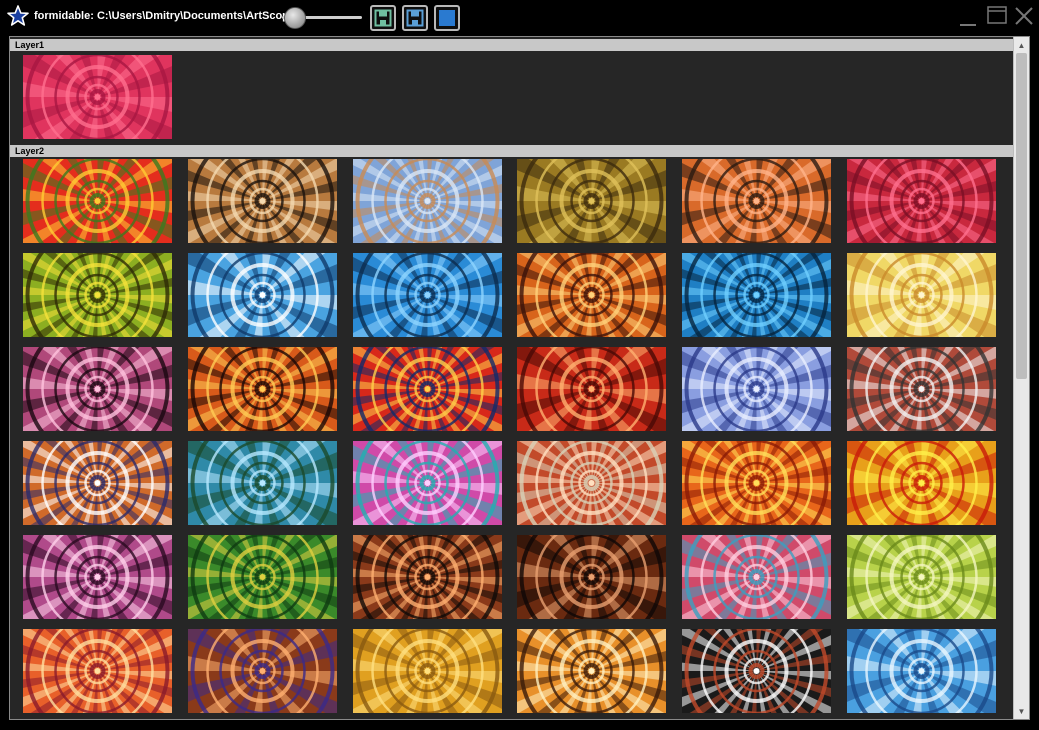 This screenshot has width=1039, height=730. Describe the element at coordinates (1021, 45) in the screenshot. I see `scroll-up-arrow: ▲` at that location.